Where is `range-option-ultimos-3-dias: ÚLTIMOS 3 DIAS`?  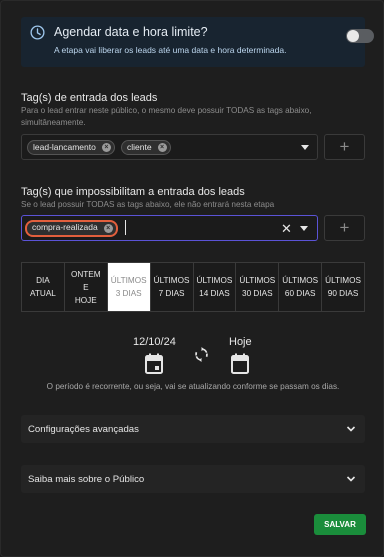 range-option-ultimos-3-dias: ÚLTIMOS 3 DIAS is located at coordinates (129, 287).